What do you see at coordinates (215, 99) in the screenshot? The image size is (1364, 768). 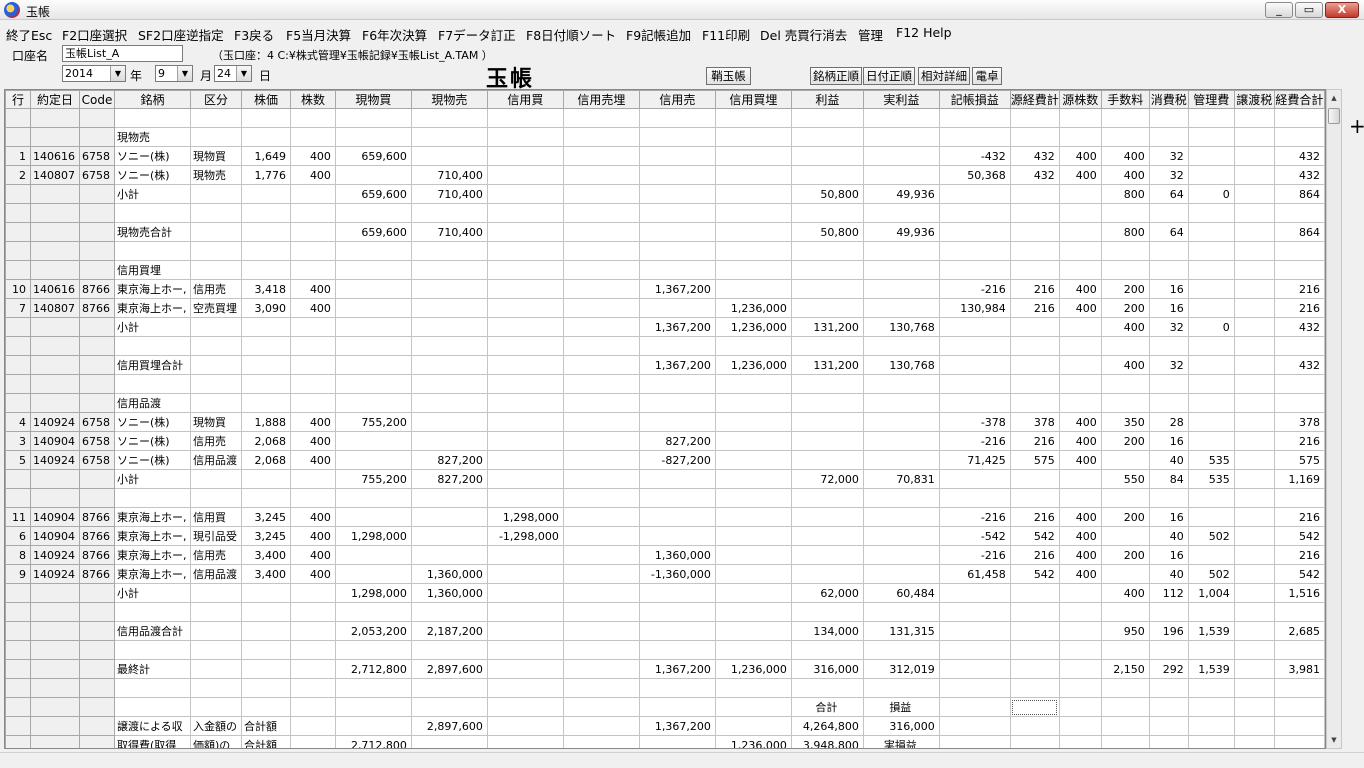 I see `column-header: 区分` at bounding box center [215, 99].